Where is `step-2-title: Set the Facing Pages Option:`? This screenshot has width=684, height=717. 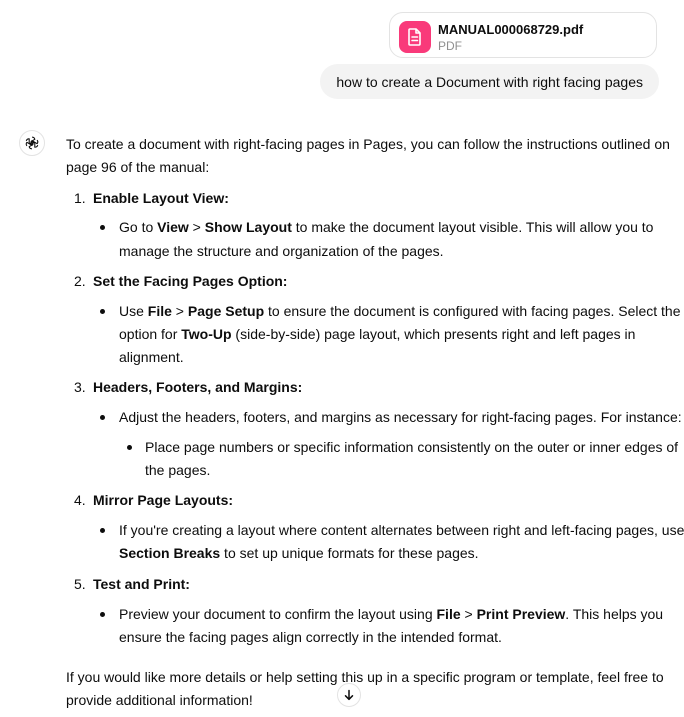
step-2-title: Set the Facing Pages Option: is located at coordinates (190, 281).